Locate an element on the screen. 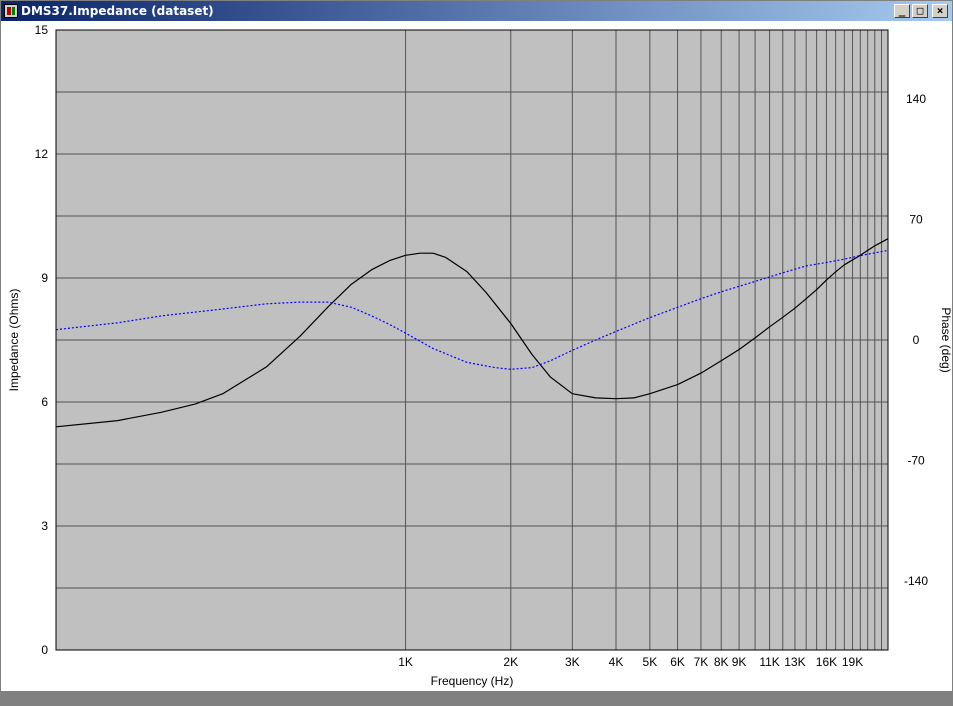  x-tick-label: 1K is located at coordinates (405, 662).